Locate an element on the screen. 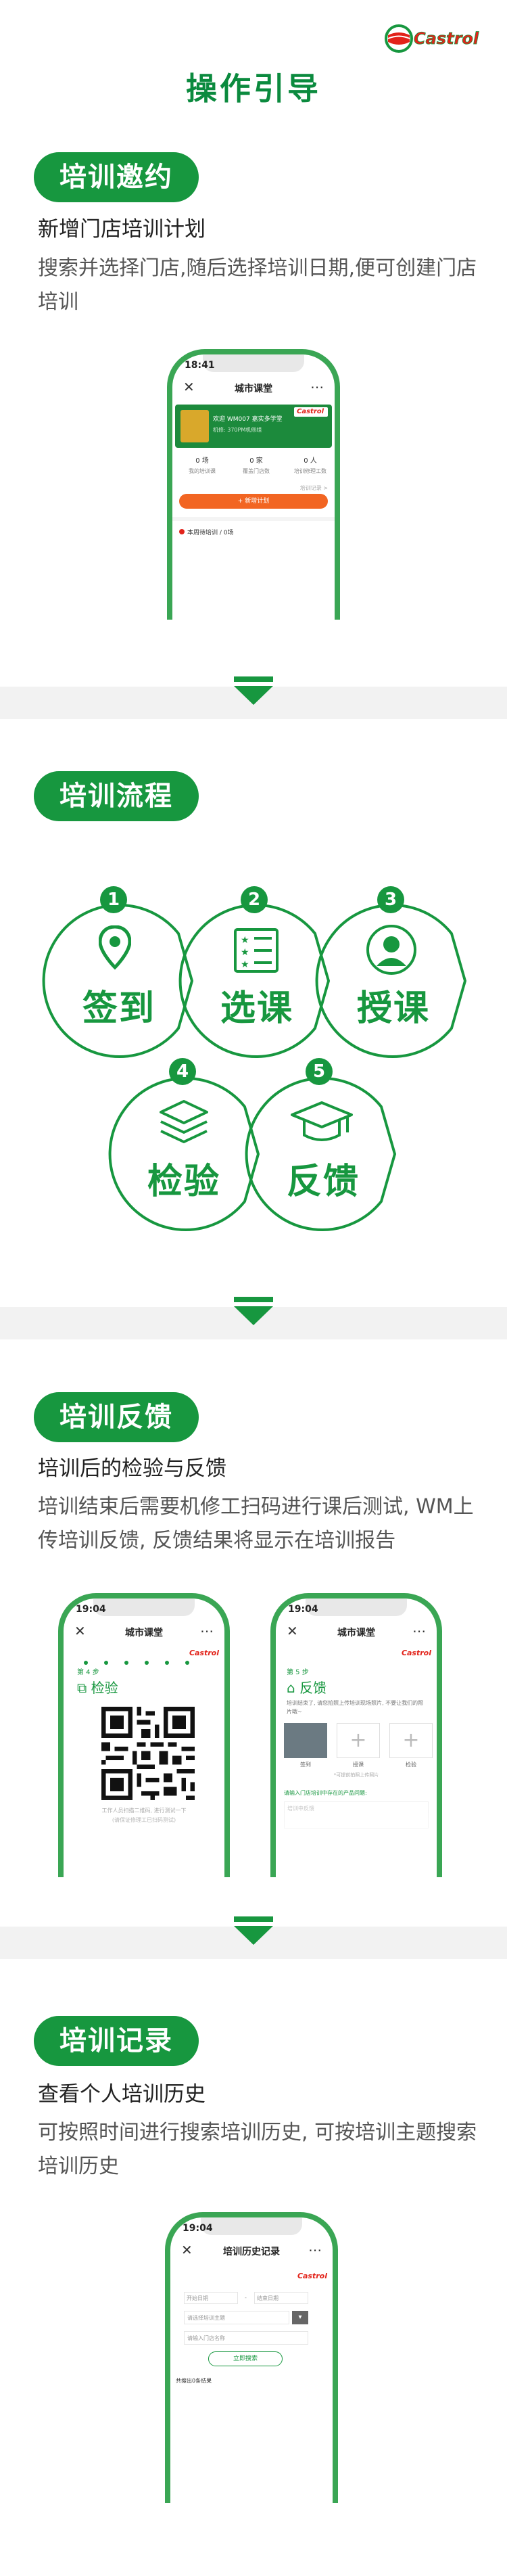 The width and height of the screenshot is (507, 2576). stats-row: 0 场 我的培训课 0 家 覆盖门店数 0 人 培训修理工数 is located at coordinates (254, 467).